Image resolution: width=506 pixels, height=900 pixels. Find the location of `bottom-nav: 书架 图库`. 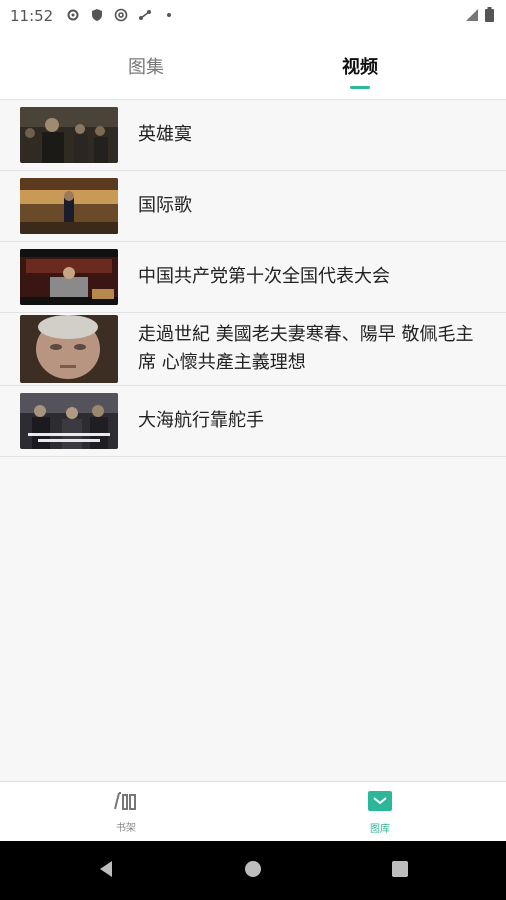

bottom-nav: 书架 图库 is located at coordinates (253, 811).